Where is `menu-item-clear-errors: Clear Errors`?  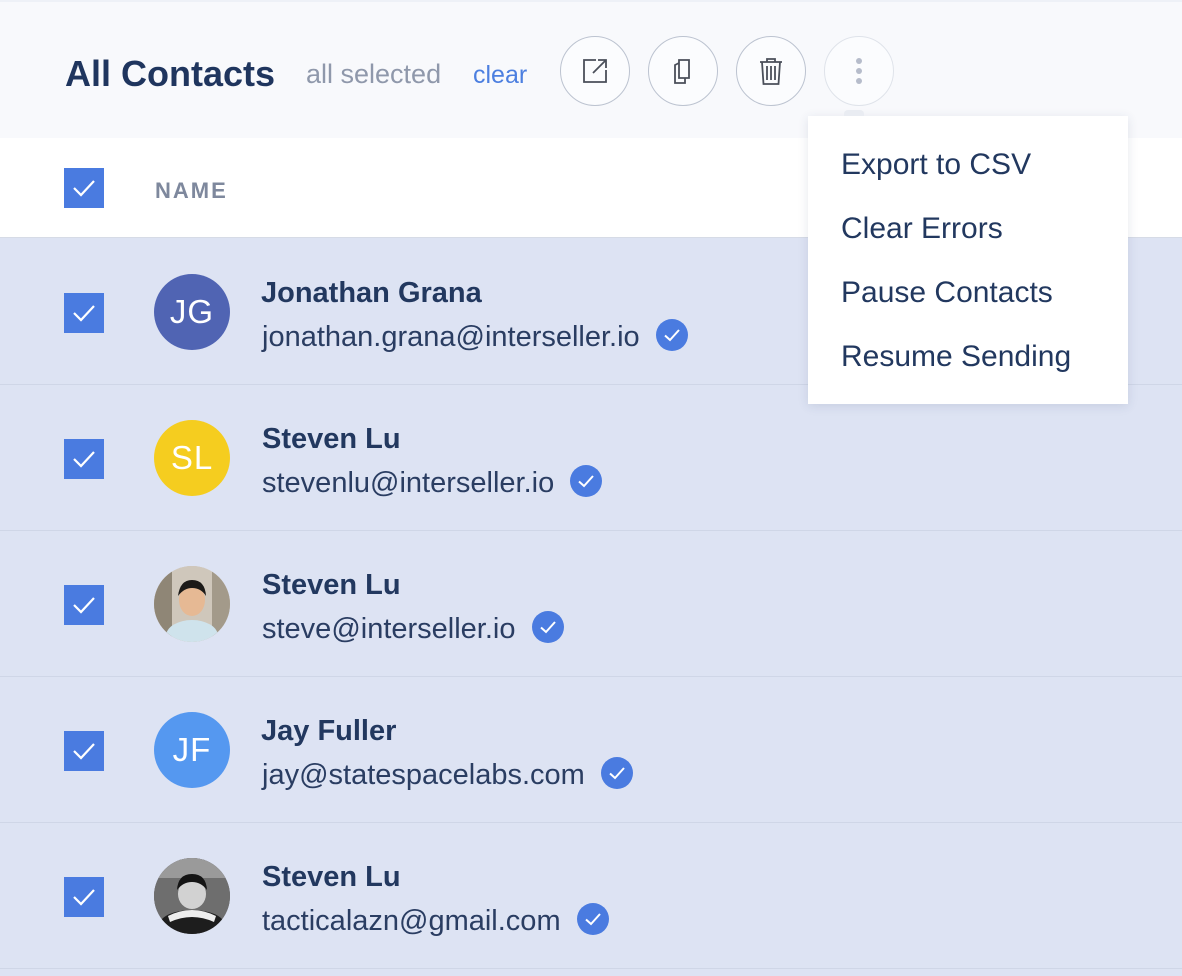
menu-item-clear-errors: Clear Errors is located at coordinates (922, 229).